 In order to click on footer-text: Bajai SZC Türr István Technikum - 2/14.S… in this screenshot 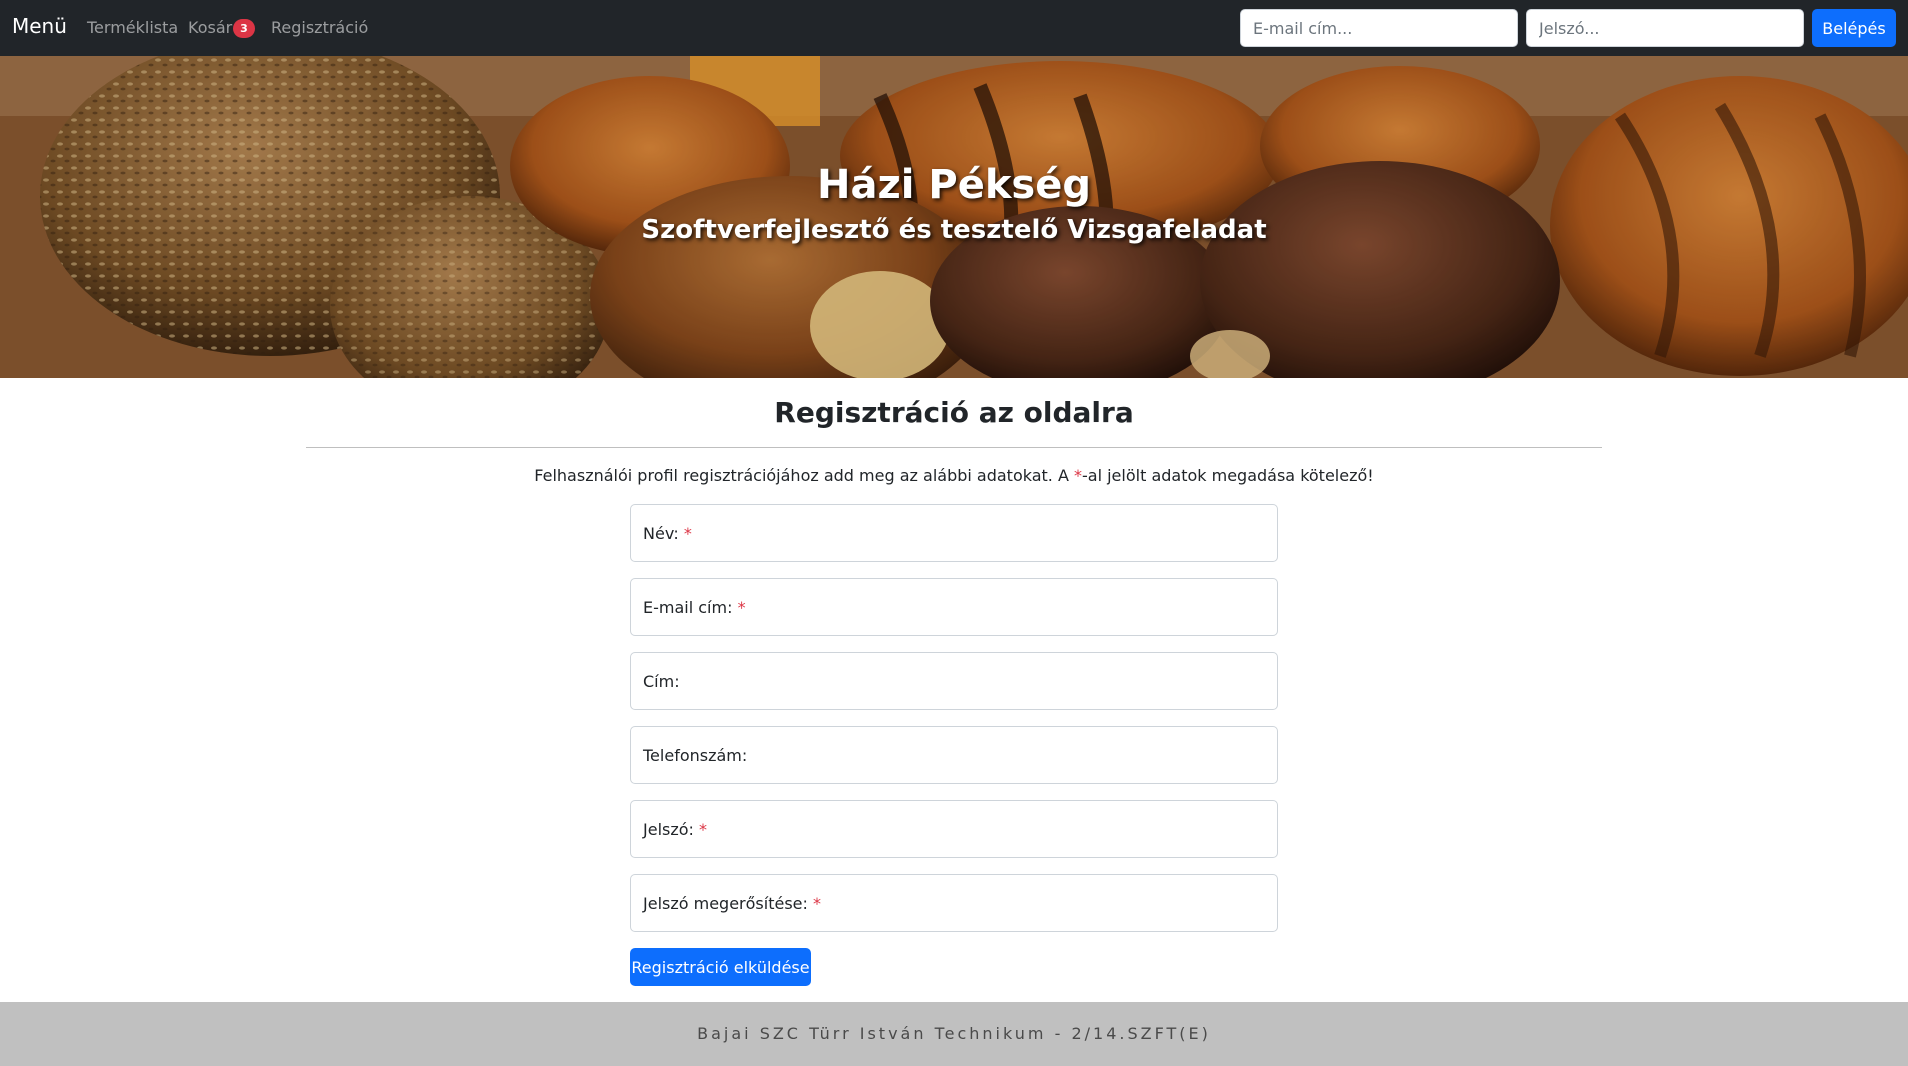, I will do `click(954, 1033)`.